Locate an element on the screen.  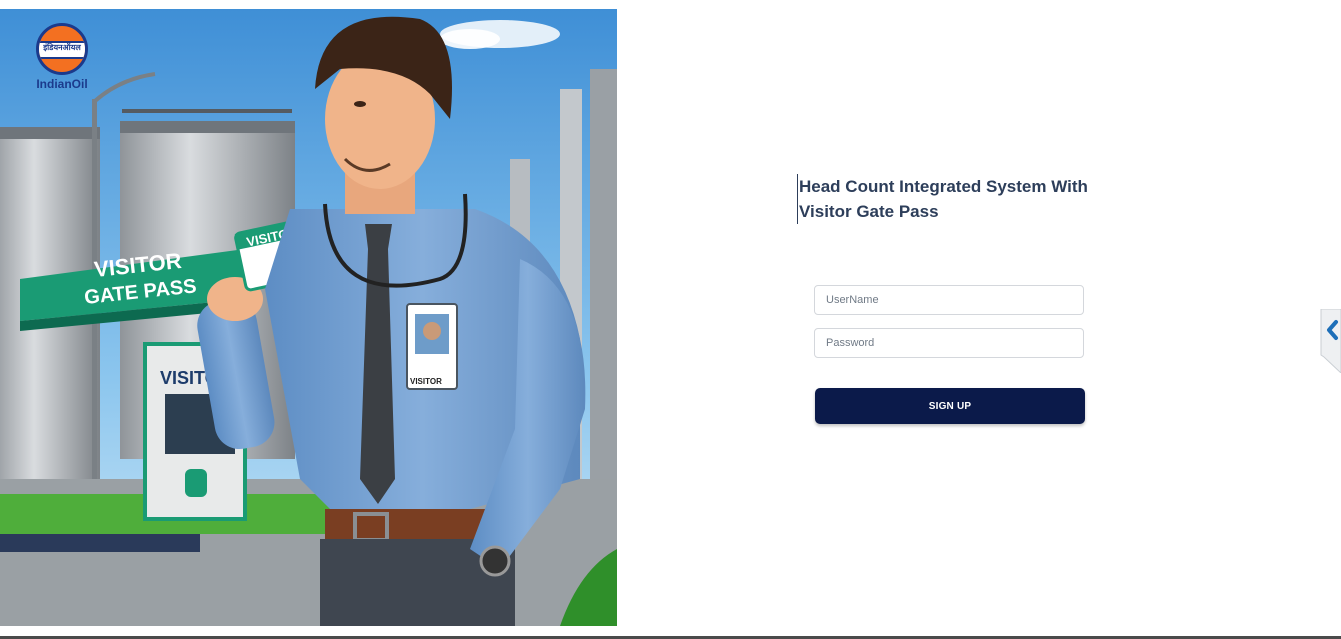
chevron-left-icon is located at coordinates (1330, 341).